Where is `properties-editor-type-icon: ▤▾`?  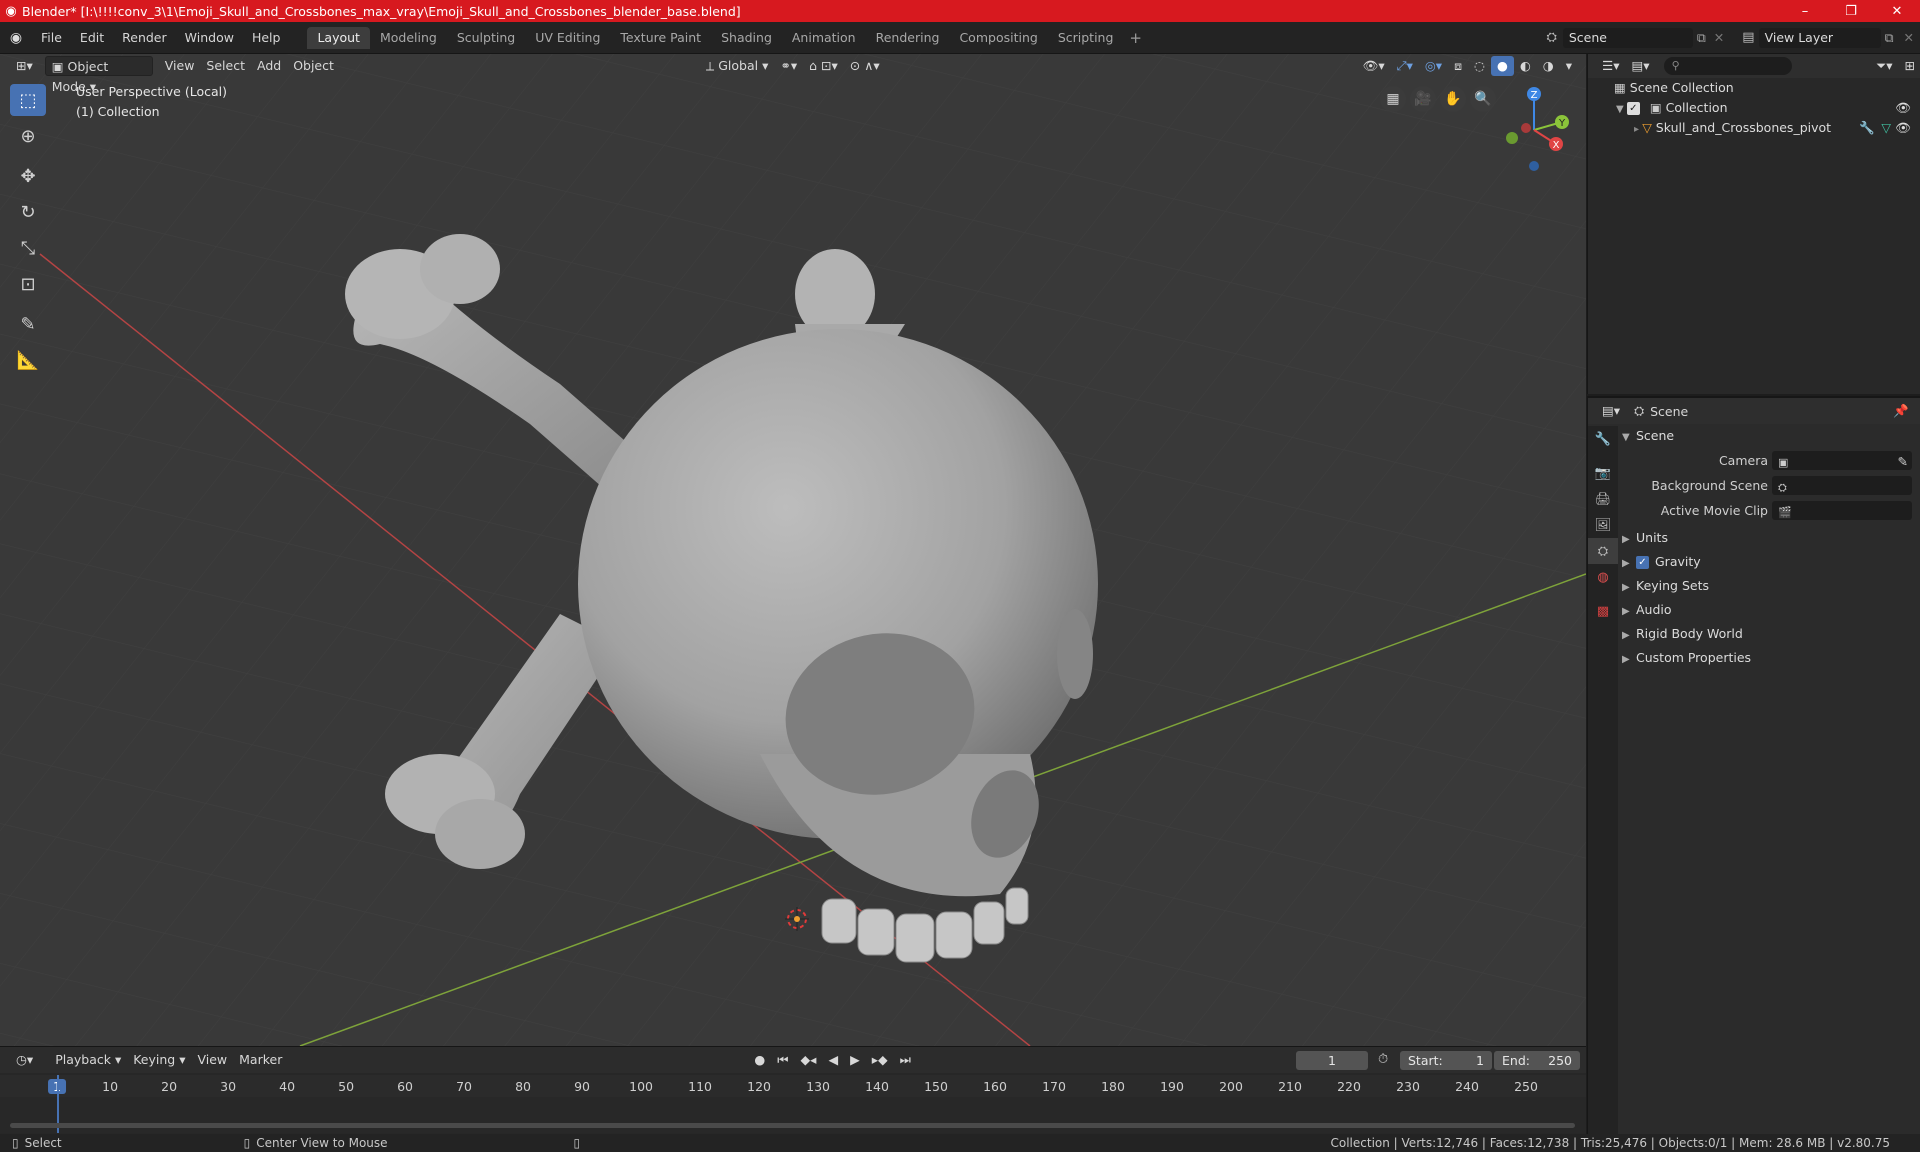
properties-editor-type-icon: ▤▾ is located at coordinates (1611, 411).